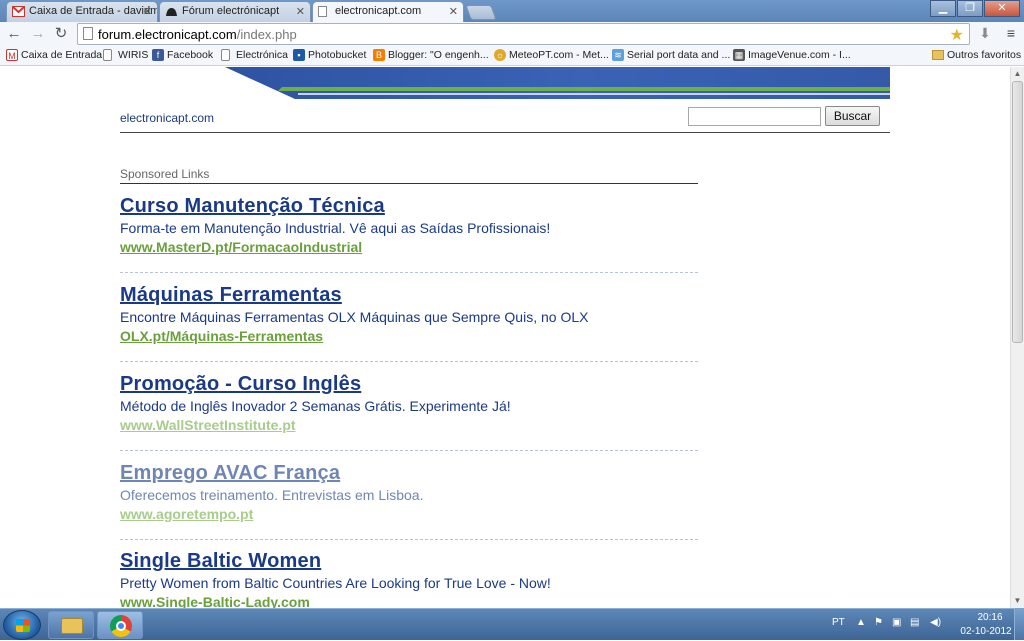 The image size is (1024, 641). What do you see at coordinates (82, 11) in the screenshot?
I see `tab-gmail: Caixa de Entrada - davidm ✕` at bounding box center [82, 11].